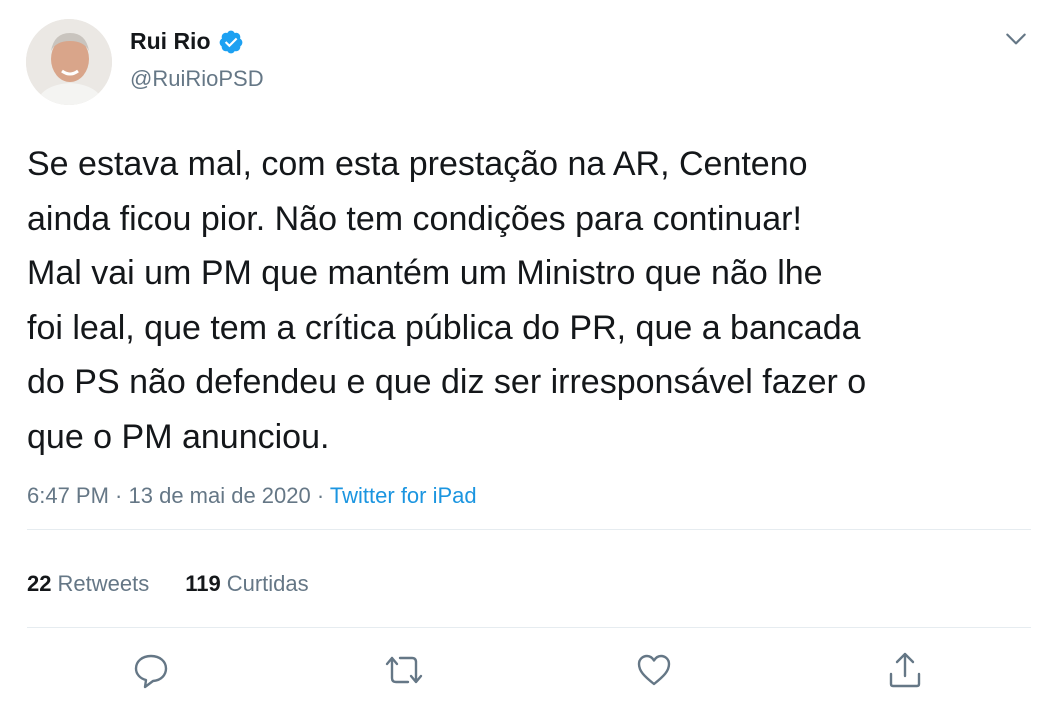  What do you see at coordinates (168, 584) in the screenshot?
I see `tweet-stats: 22 Retweets 119 Curtidas` at bounding box center [168, 584].